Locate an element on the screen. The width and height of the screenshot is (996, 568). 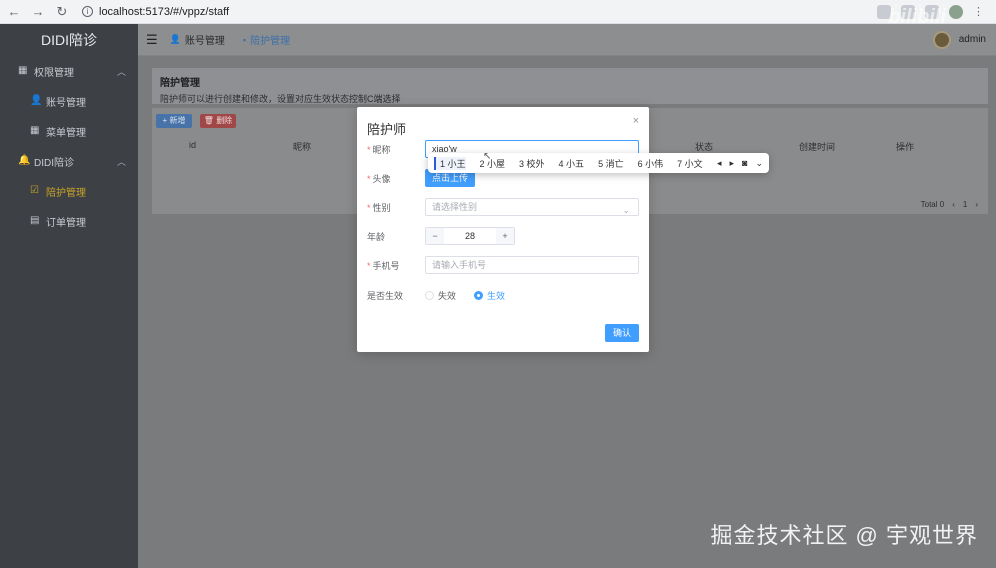
ime-expand-icon: ⌄ is located at coordinates (759, 163).